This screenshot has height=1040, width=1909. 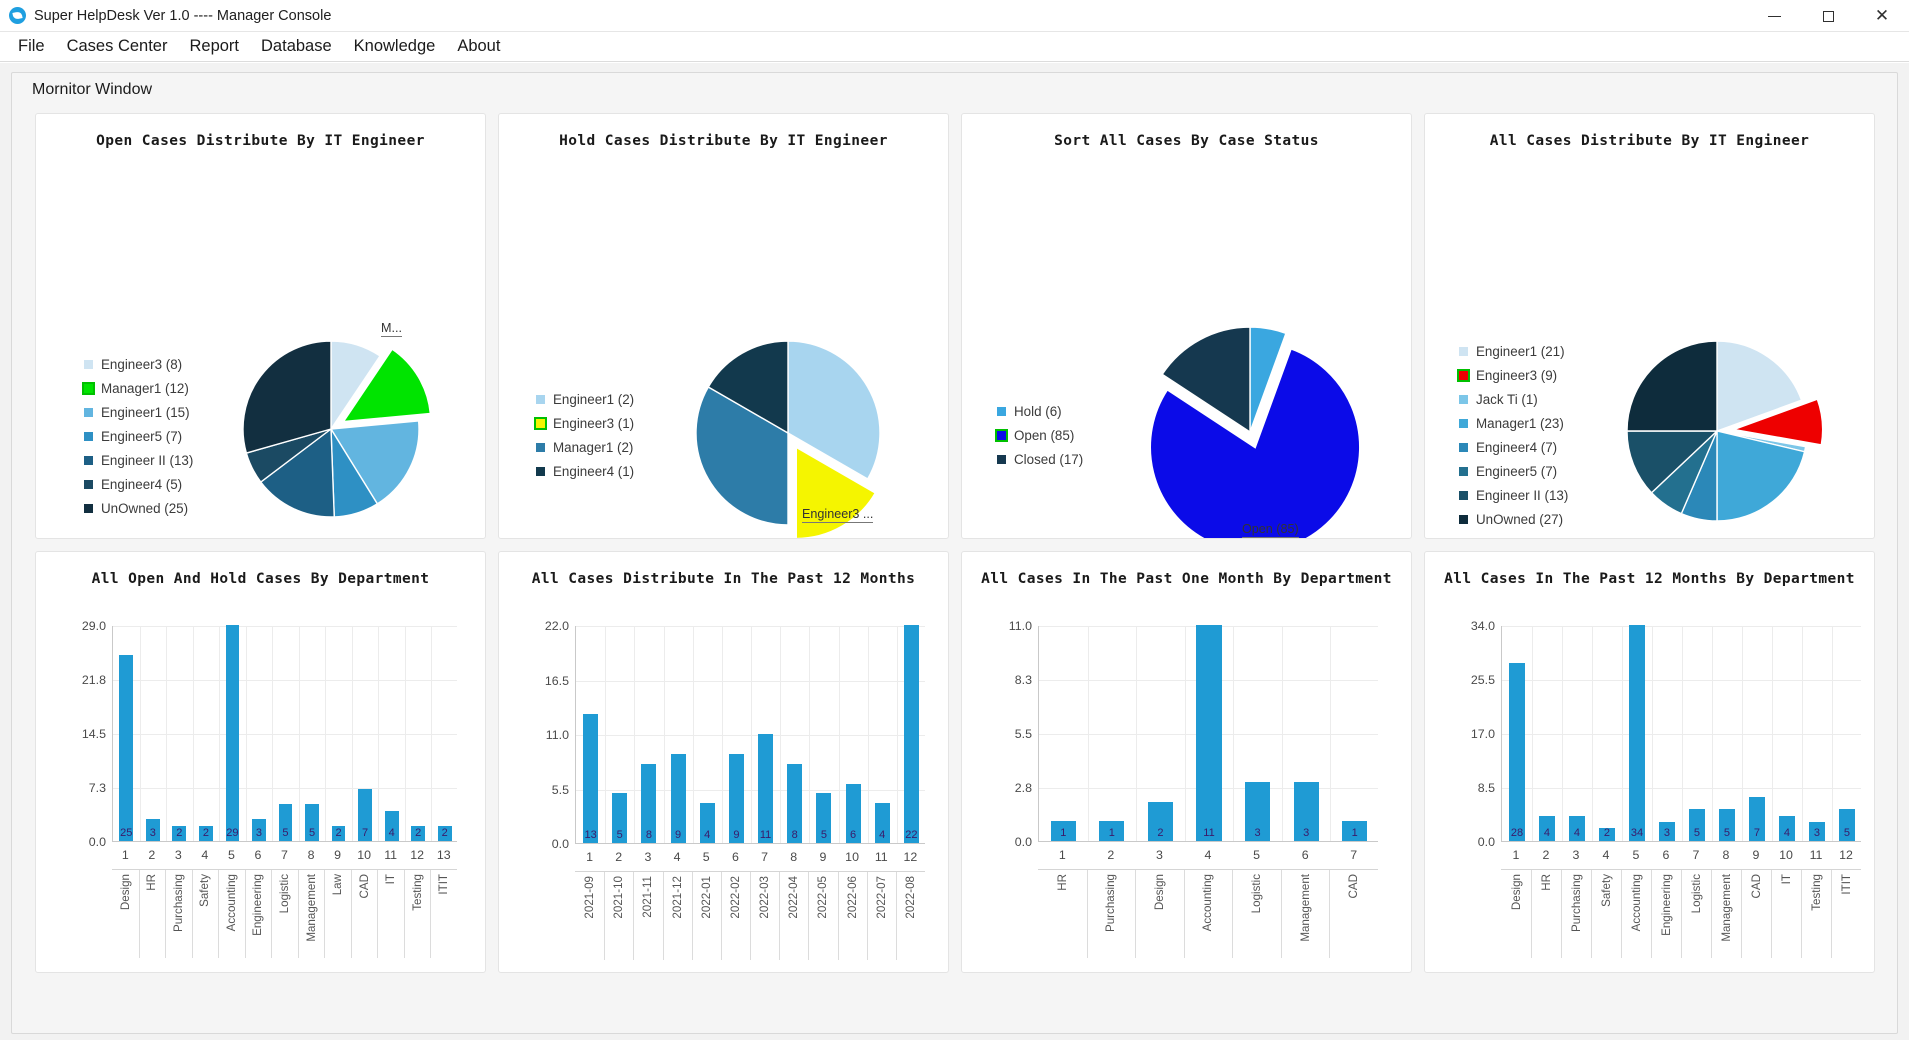 I want to click on plot-area: 0.0 7.3 14.5 21.8 29.0 25 3 2 2 29 3 5 5 2 7 4 2 2, so click(x=269, y=734).